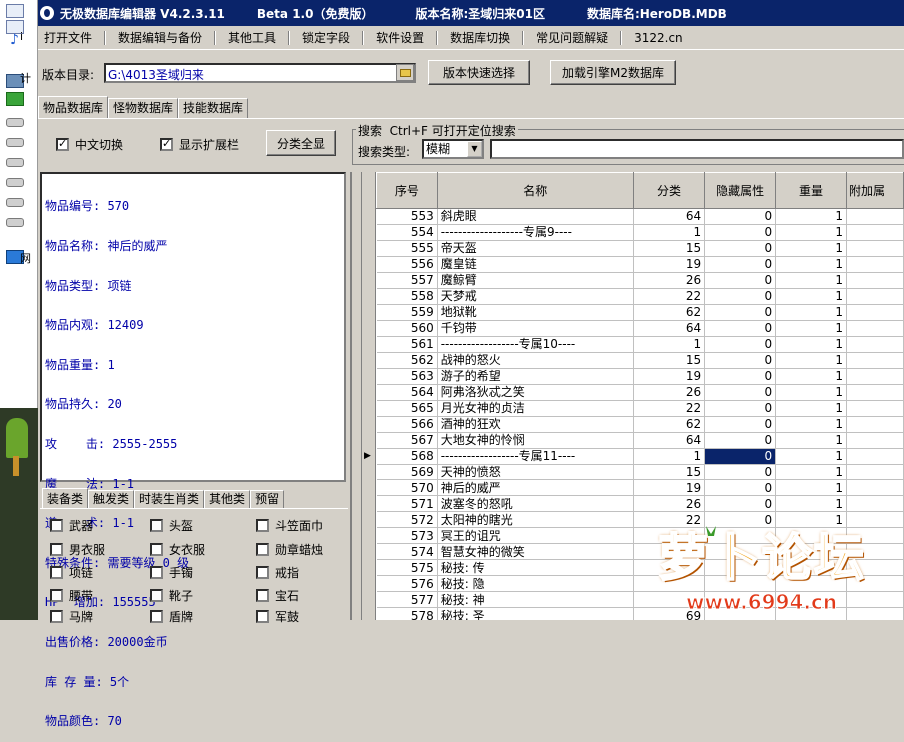  Describe the element at coordinates (407, 376) in the screenshot. I see `cell-id: 563` at that location.